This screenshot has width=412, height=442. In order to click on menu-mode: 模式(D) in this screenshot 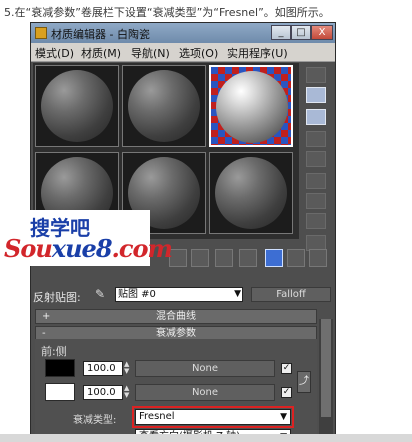, I will do `click(54, 53)`.